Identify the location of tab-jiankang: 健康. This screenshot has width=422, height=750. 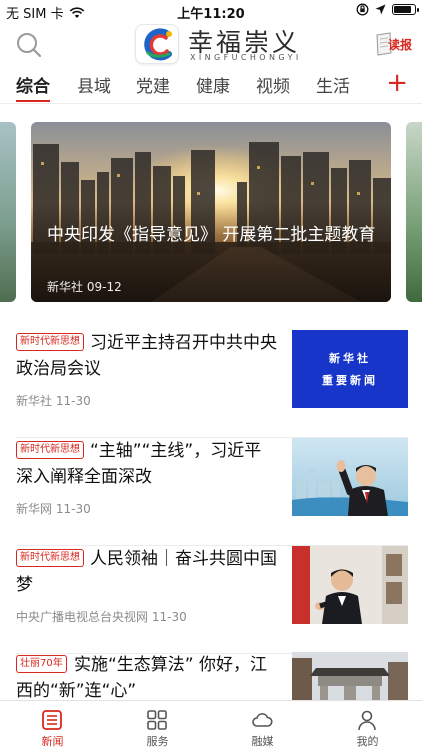
(213, 84).